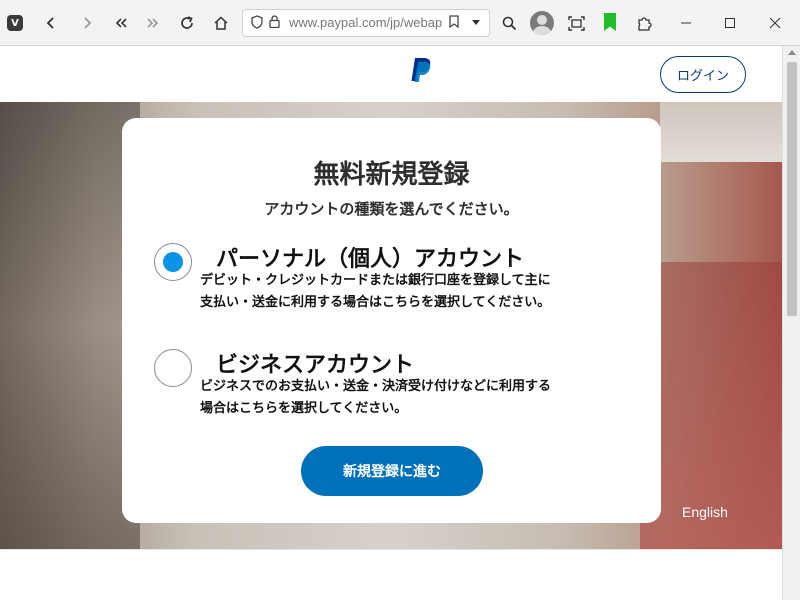 This screenshot has height=600, width=800. What do you see at coordinates (274, 23) in the screenshot?
I see `lock-icon` at bounding box center [274, 23].